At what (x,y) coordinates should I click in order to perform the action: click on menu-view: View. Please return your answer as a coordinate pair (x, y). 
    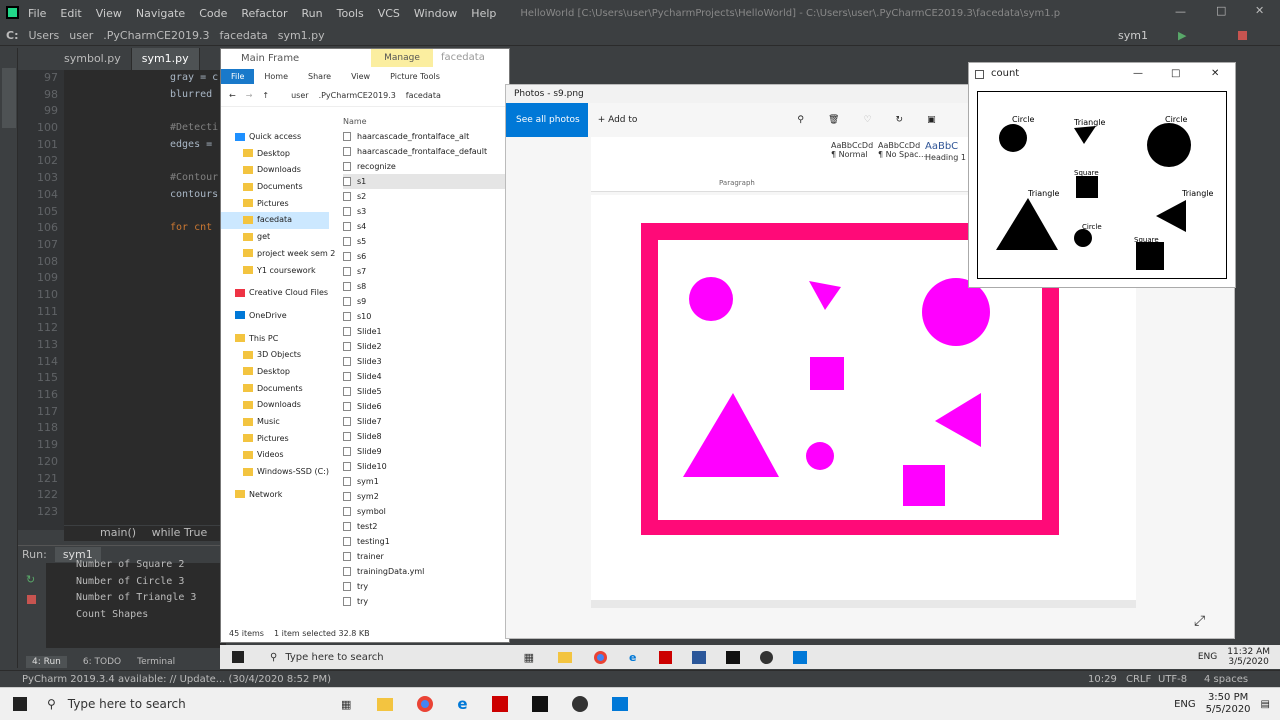
    Looking at the image, I should click on (109, 13).